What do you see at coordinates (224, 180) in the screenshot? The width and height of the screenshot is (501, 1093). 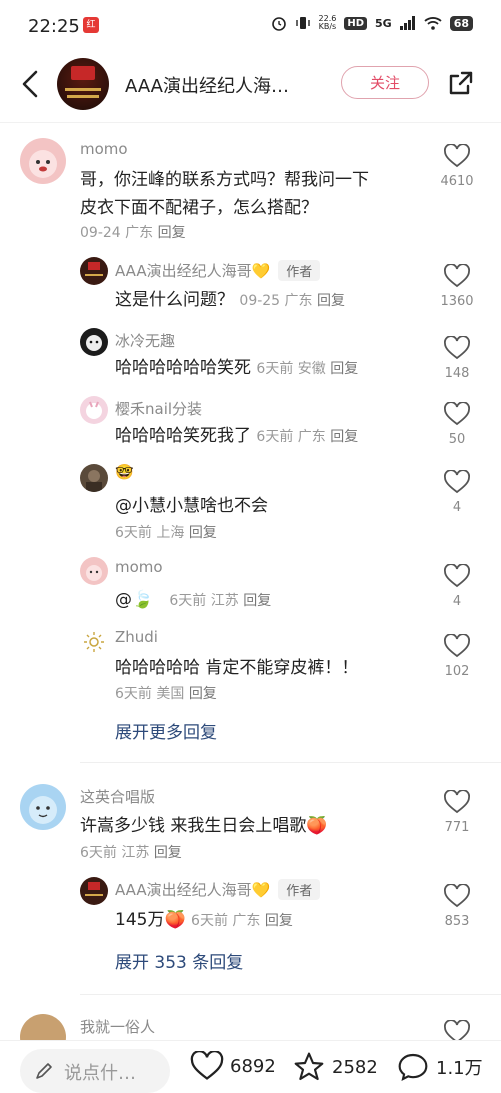 I see `comment-text: 哥，你汪峰的联系方式吗？帮我问一下` at bounding box center [224, 180].